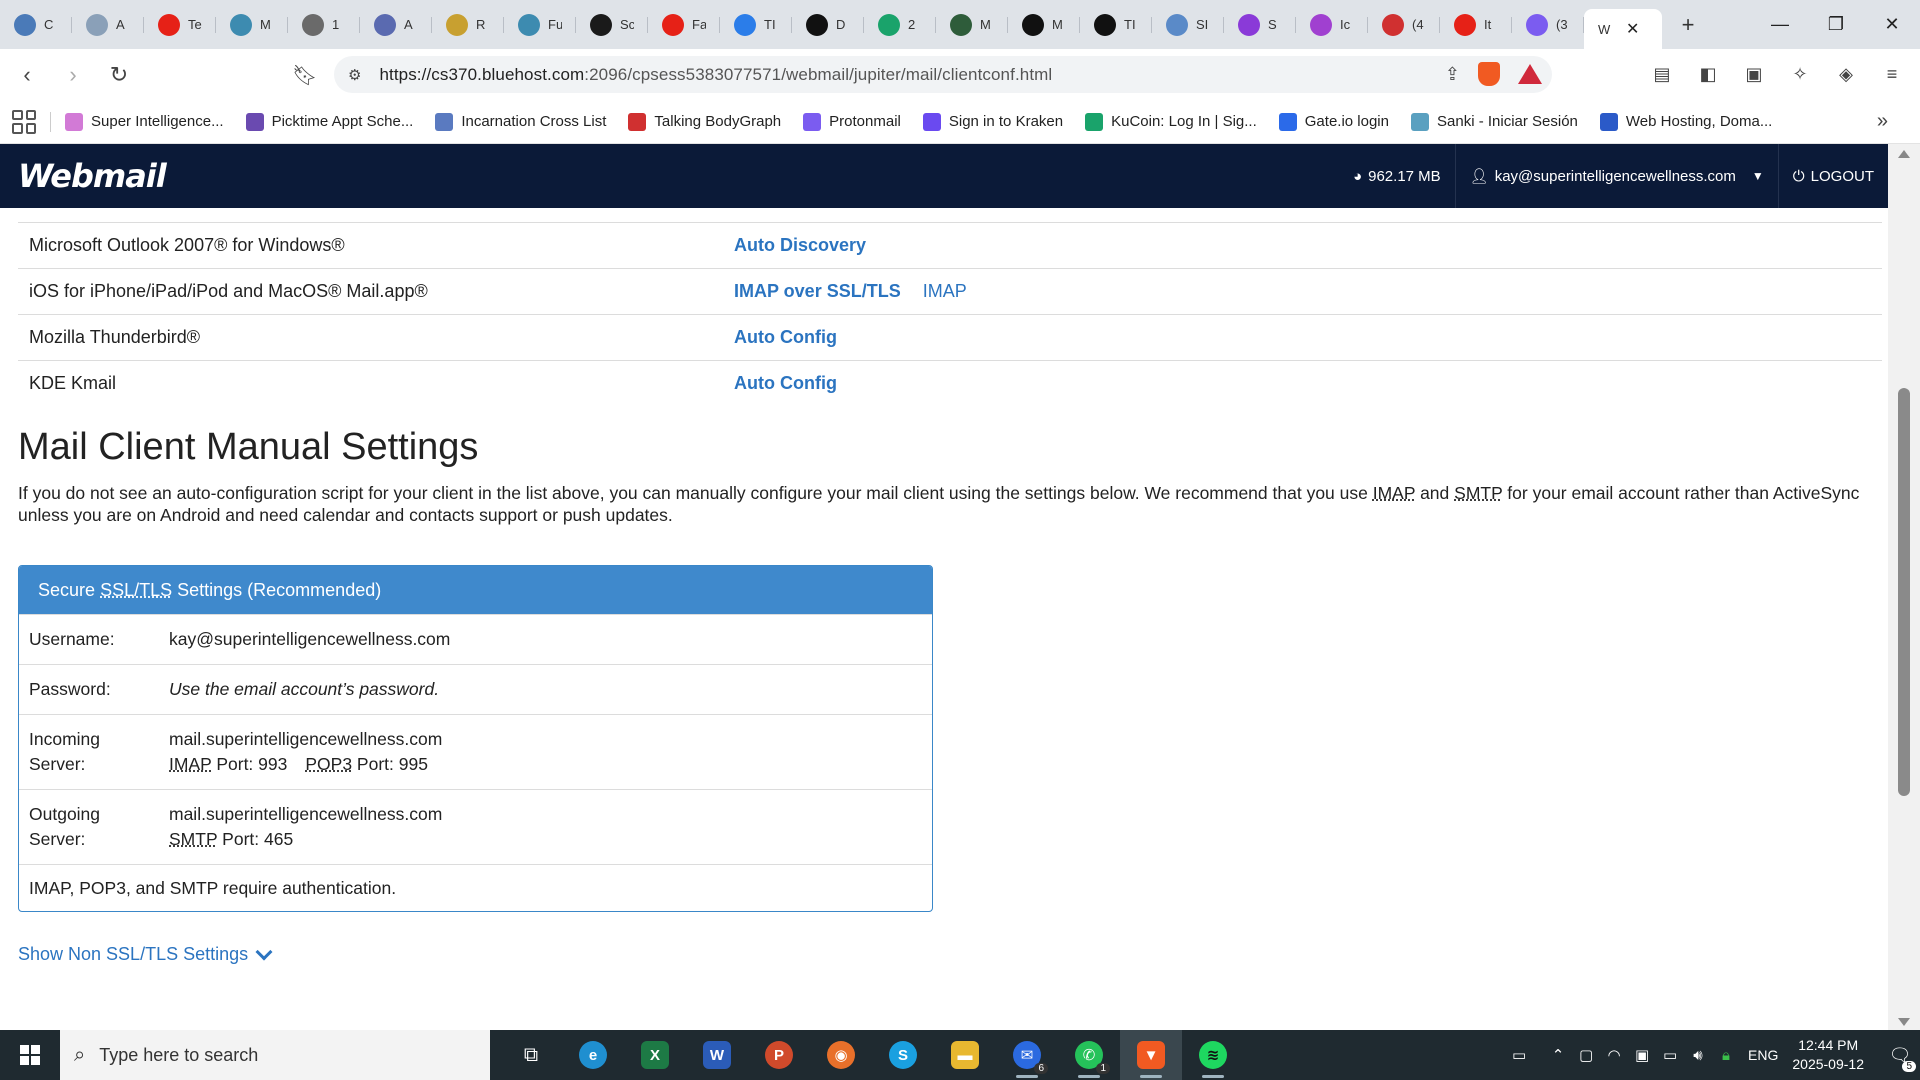  I want to click on browser-tab: R, so click(468, 25).